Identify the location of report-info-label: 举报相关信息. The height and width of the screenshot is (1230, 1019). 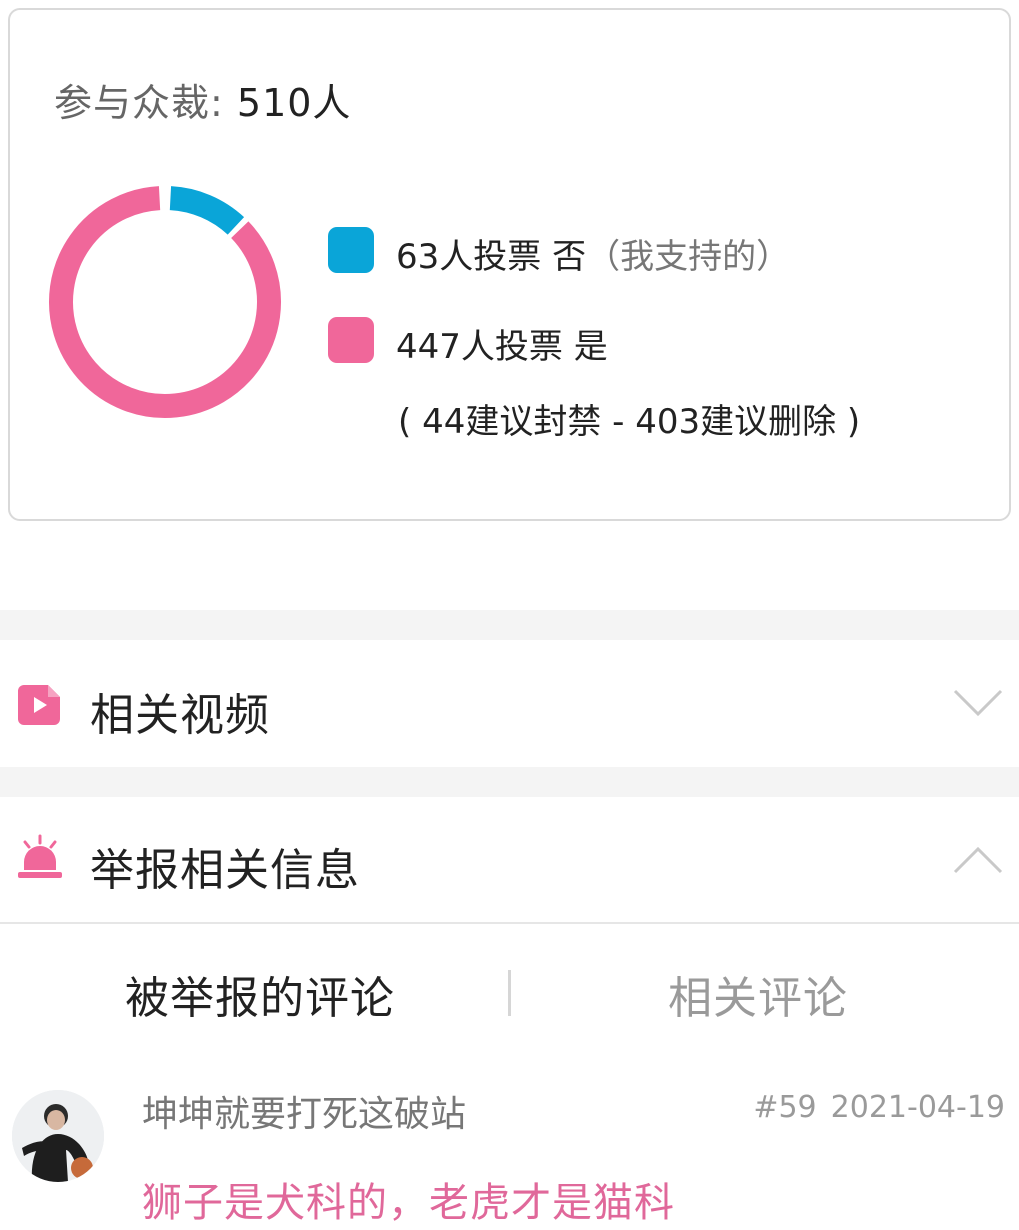
(225, 870).